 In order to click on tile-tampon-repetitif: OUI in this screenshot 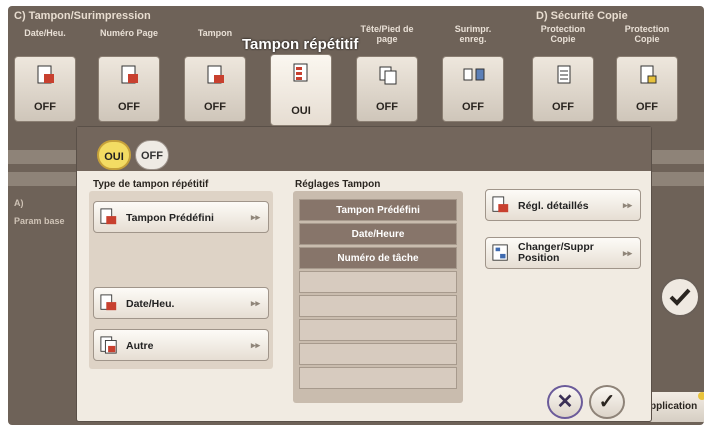, I will do `click(301, 90)`.